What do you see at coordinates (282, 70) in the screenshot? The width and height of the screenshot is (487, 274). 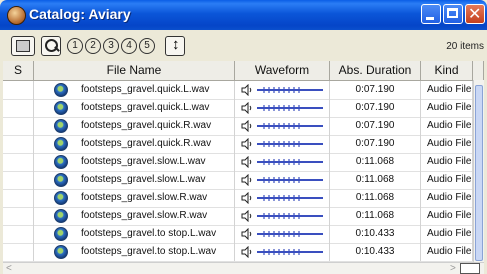 I see `column-header-waveform: Waveform` at bounding box center [282, 70].